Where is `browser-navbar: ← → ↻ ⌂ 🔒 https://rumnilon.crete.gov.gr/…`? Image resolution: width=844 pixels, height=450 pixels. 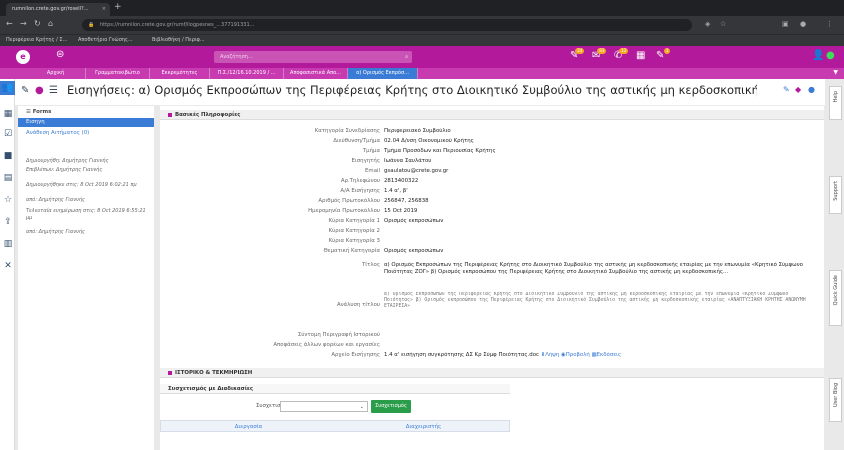 browser-navbar: ← → ↻ ⌂ 🔒 https://rumnilon.crete.gov.gr/… is located at coordinates (422, 25).